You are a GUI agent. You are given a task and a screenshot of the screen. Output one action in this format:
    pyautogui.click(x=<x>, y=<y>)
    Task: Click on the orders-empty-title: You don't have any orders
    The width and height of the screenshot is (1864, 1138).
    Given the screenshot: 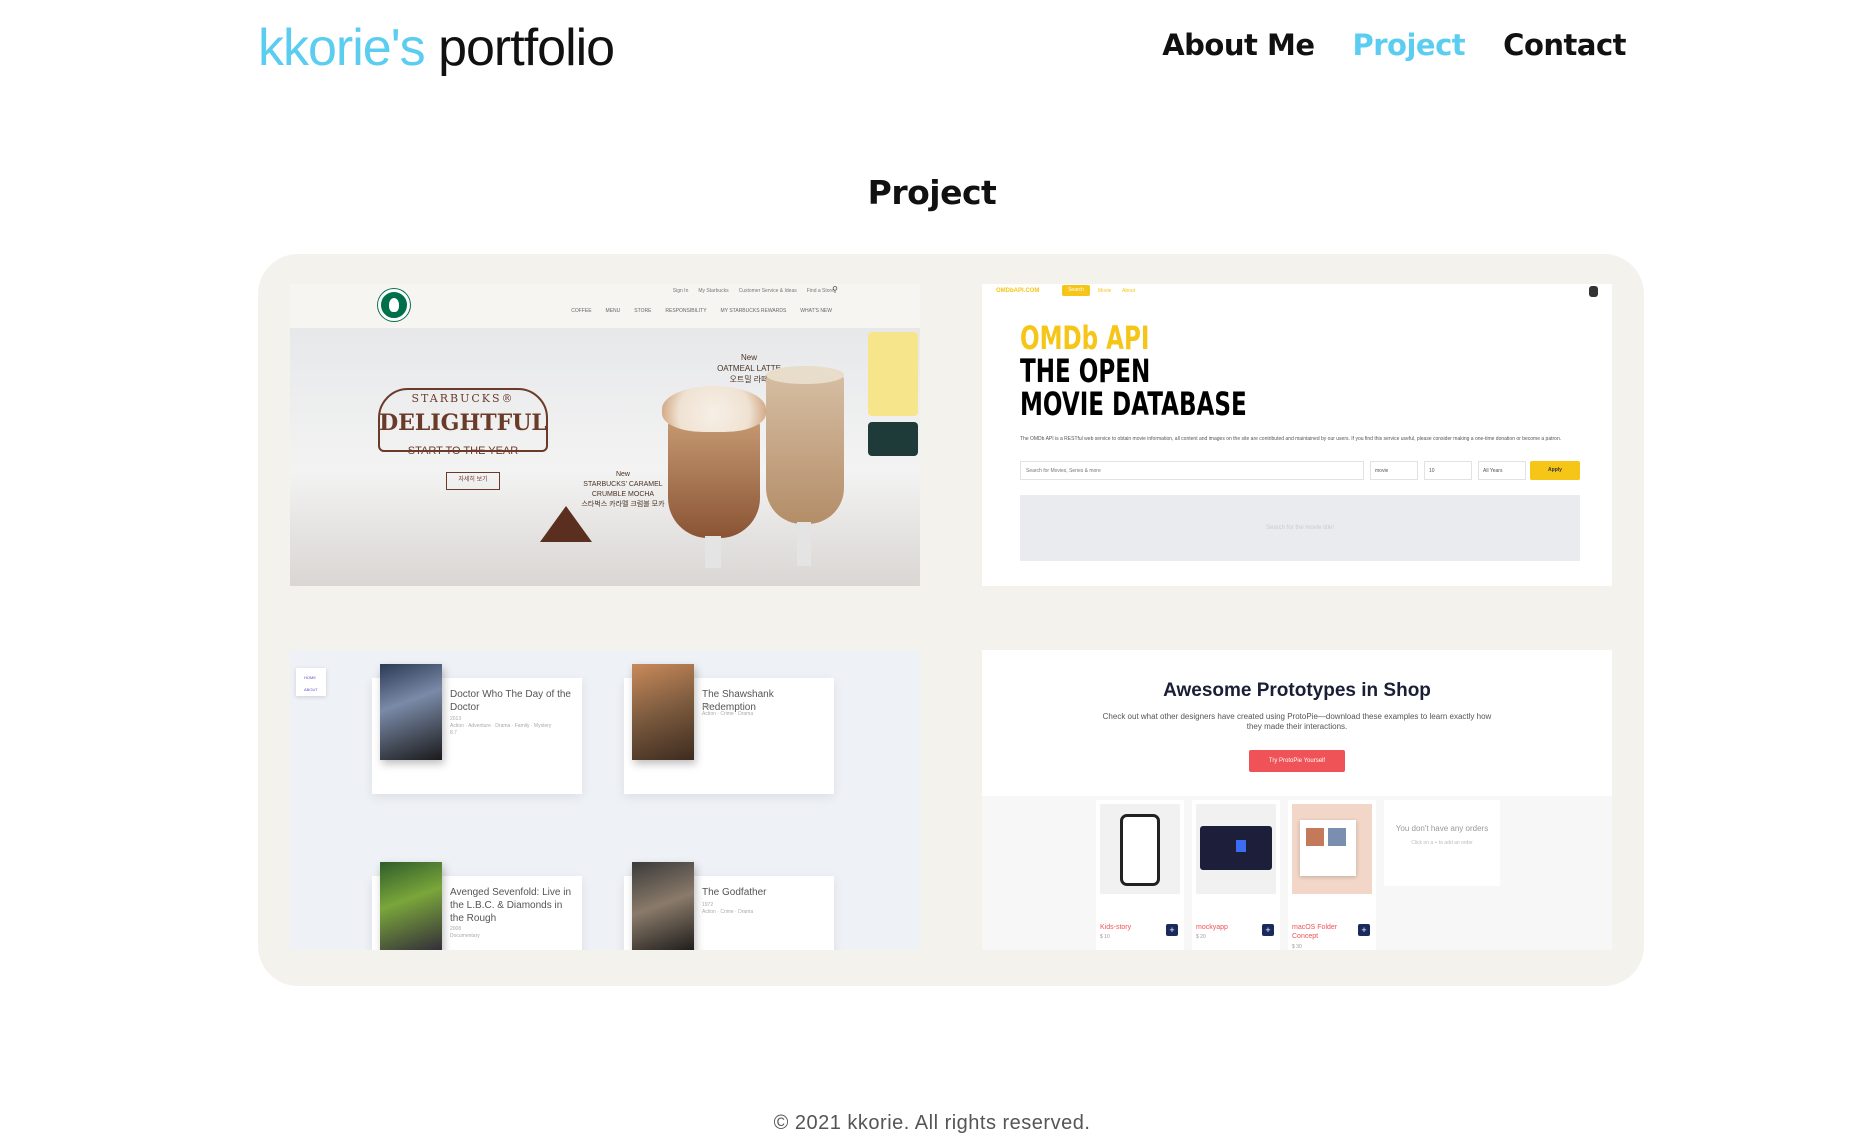 What is the action you would take?
    pyautogui.click(x=1442, y=828)
    